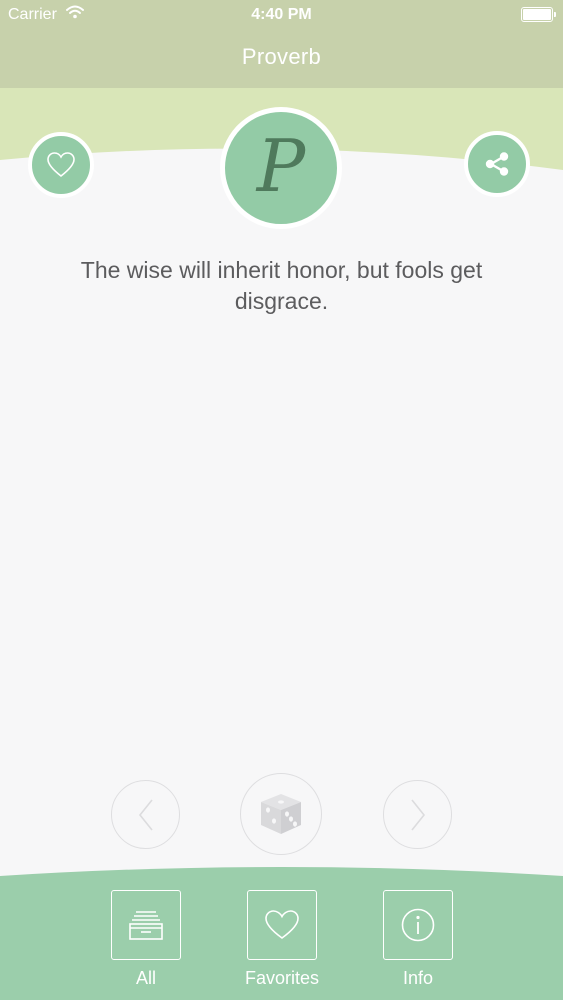 Image resolution: width=563 pixels, height=1000 pixels. I want to click on tab-all-box, so click(146, 925).